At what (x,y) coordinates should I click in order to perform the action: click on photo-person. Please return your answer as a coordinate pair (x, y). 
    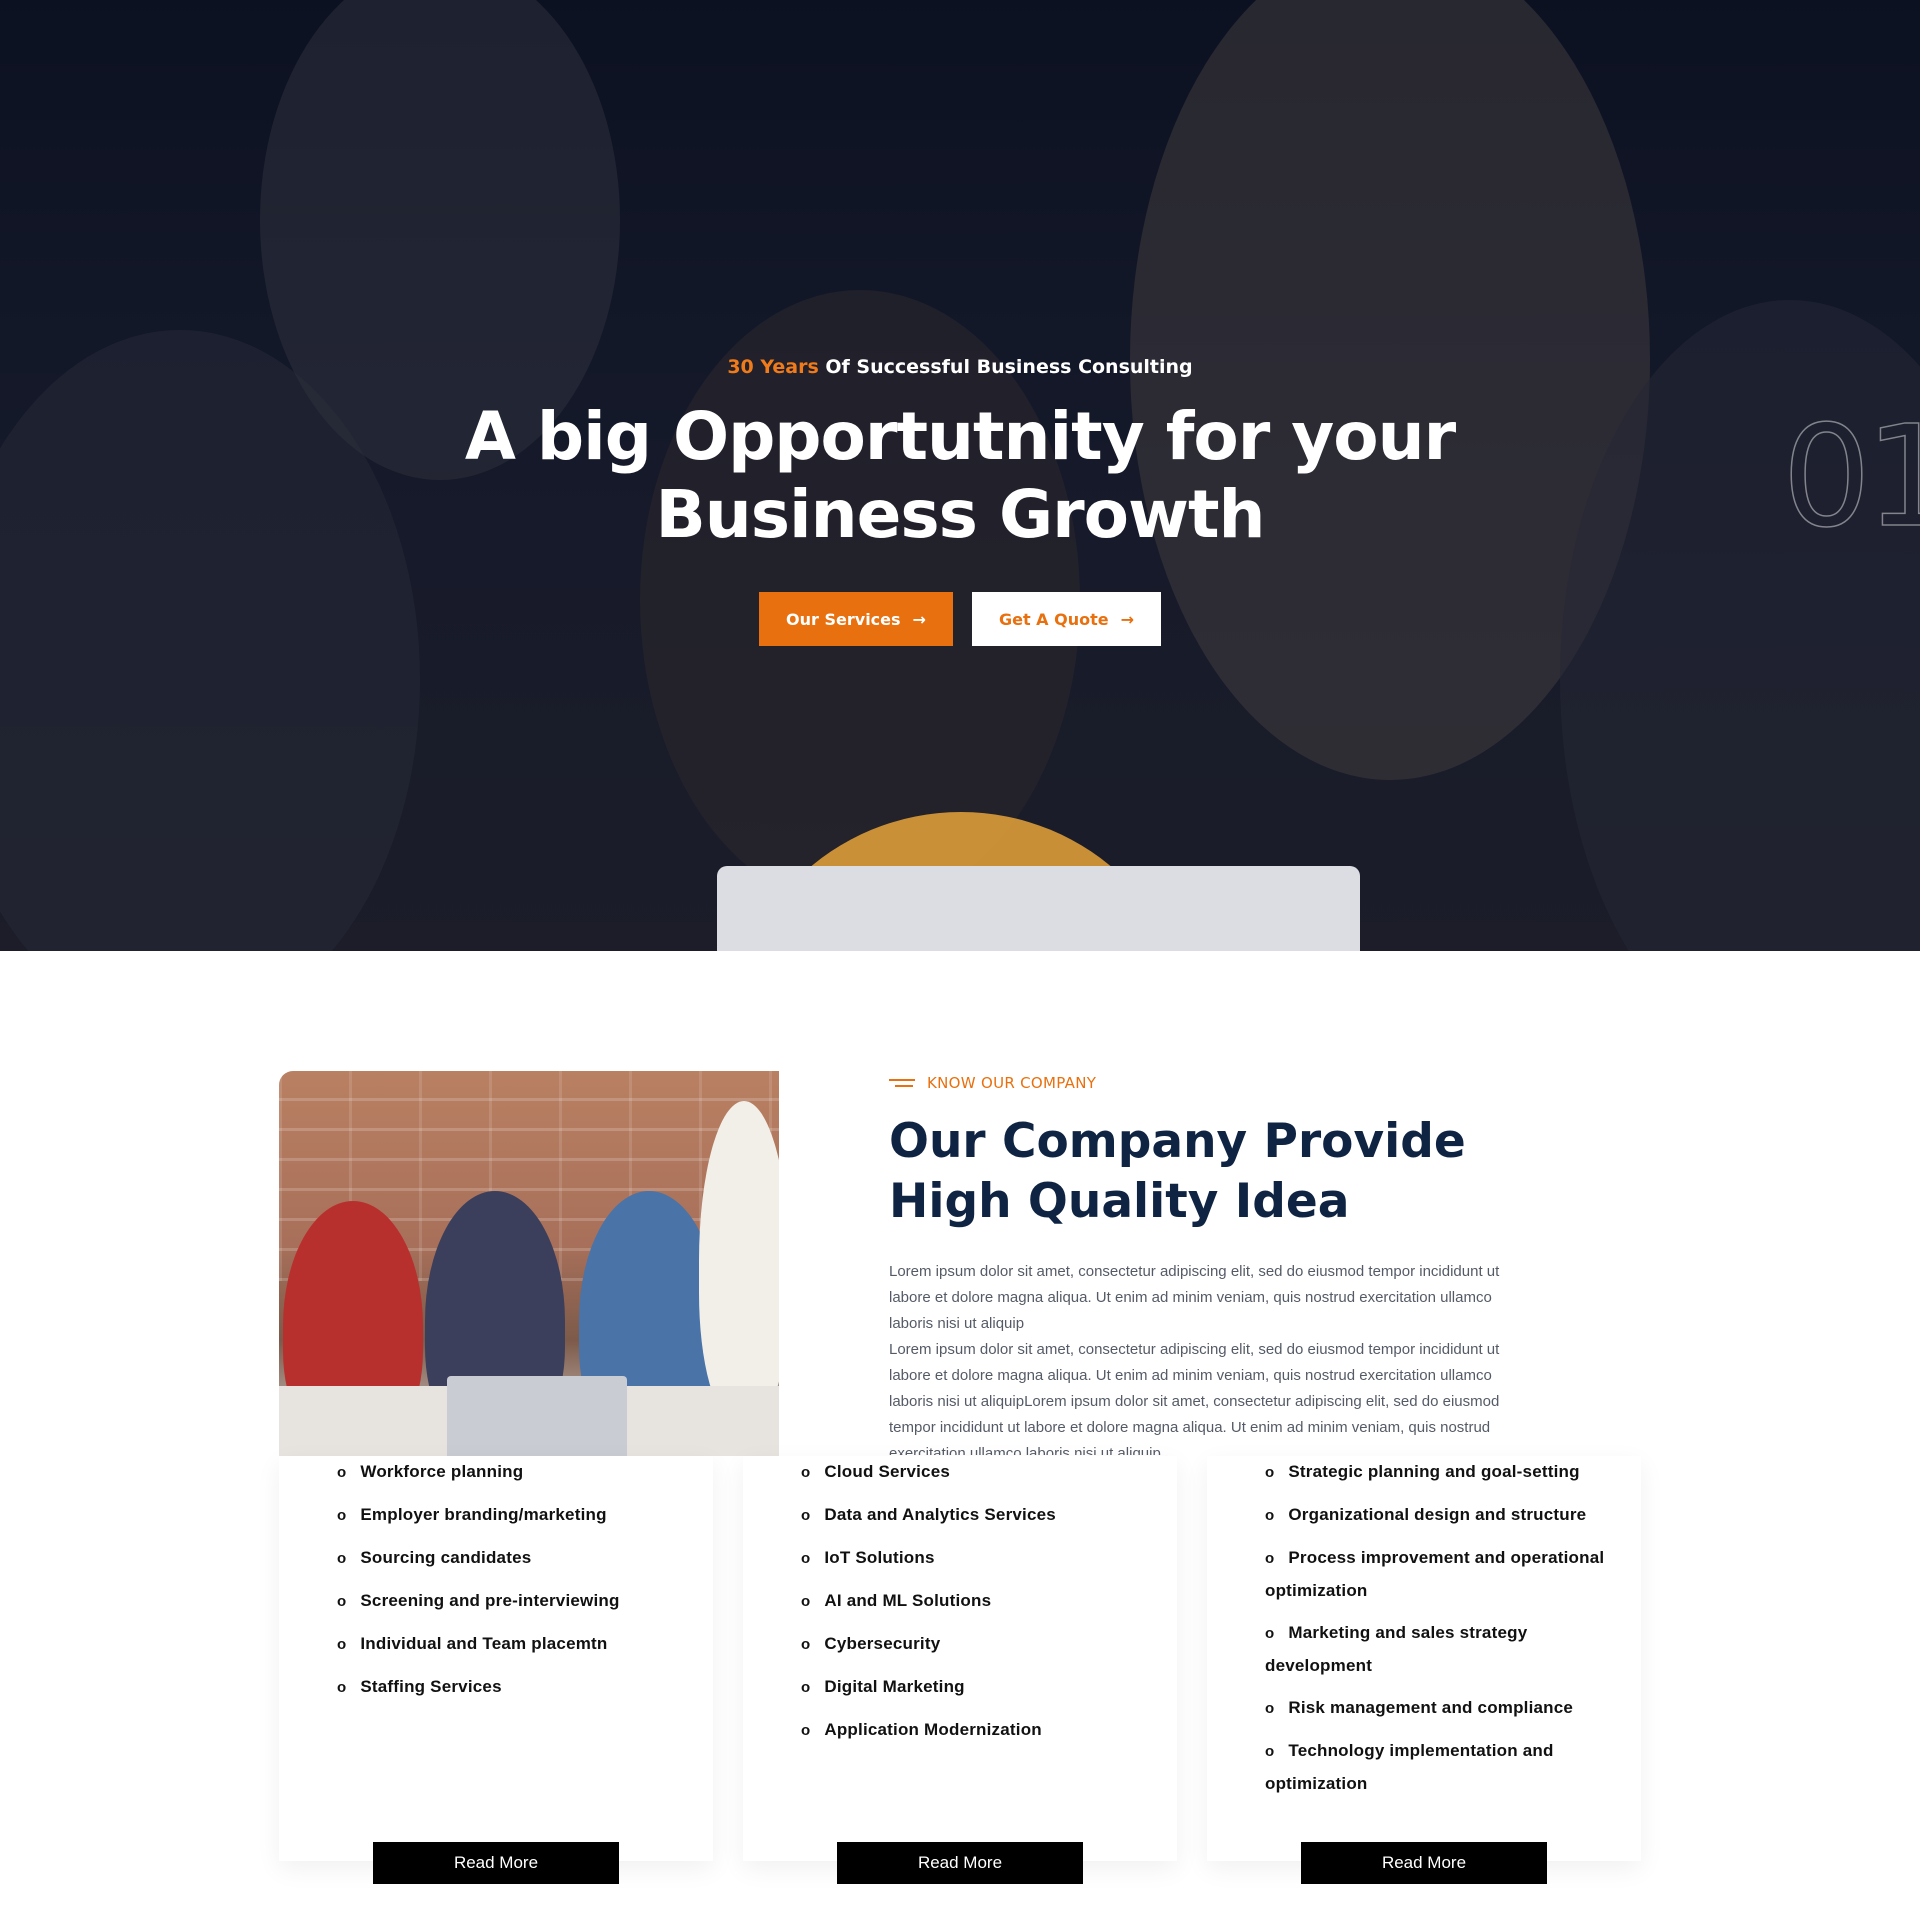
    Looking at the image, I should click on (739, 1261).